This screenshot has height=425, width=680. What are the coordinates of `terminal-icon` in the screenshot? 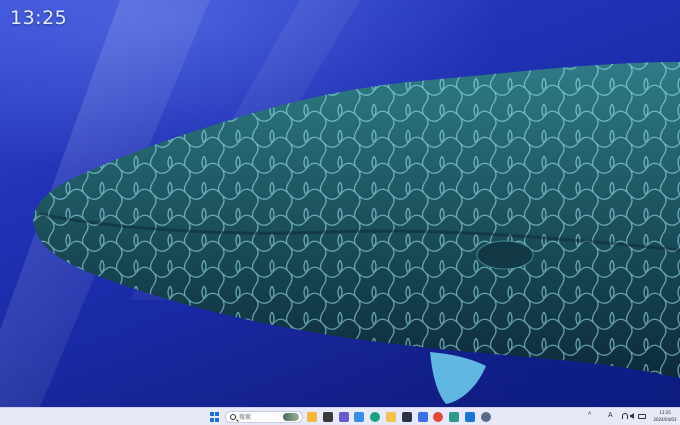 It's located at (406, 417).